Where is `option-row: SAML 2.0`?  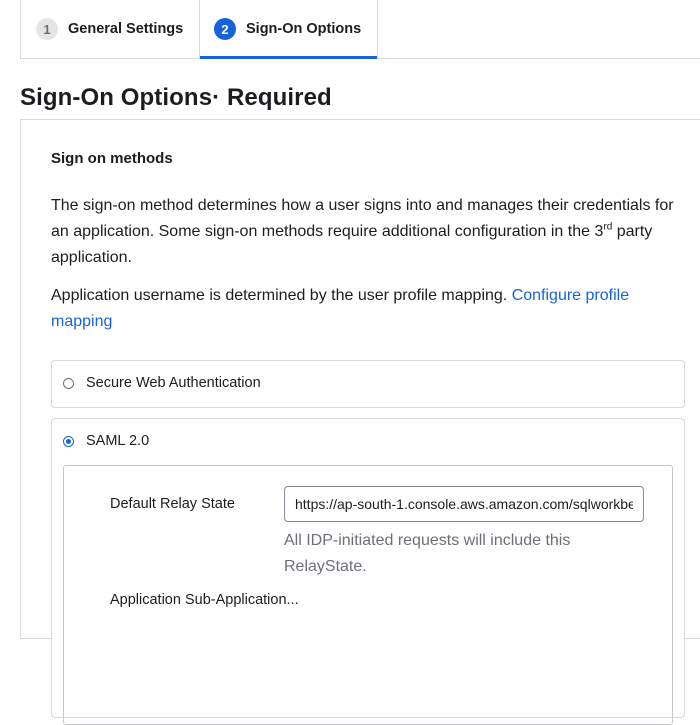
option-row: SAML 2.0 is located at coordinates (106, 441).